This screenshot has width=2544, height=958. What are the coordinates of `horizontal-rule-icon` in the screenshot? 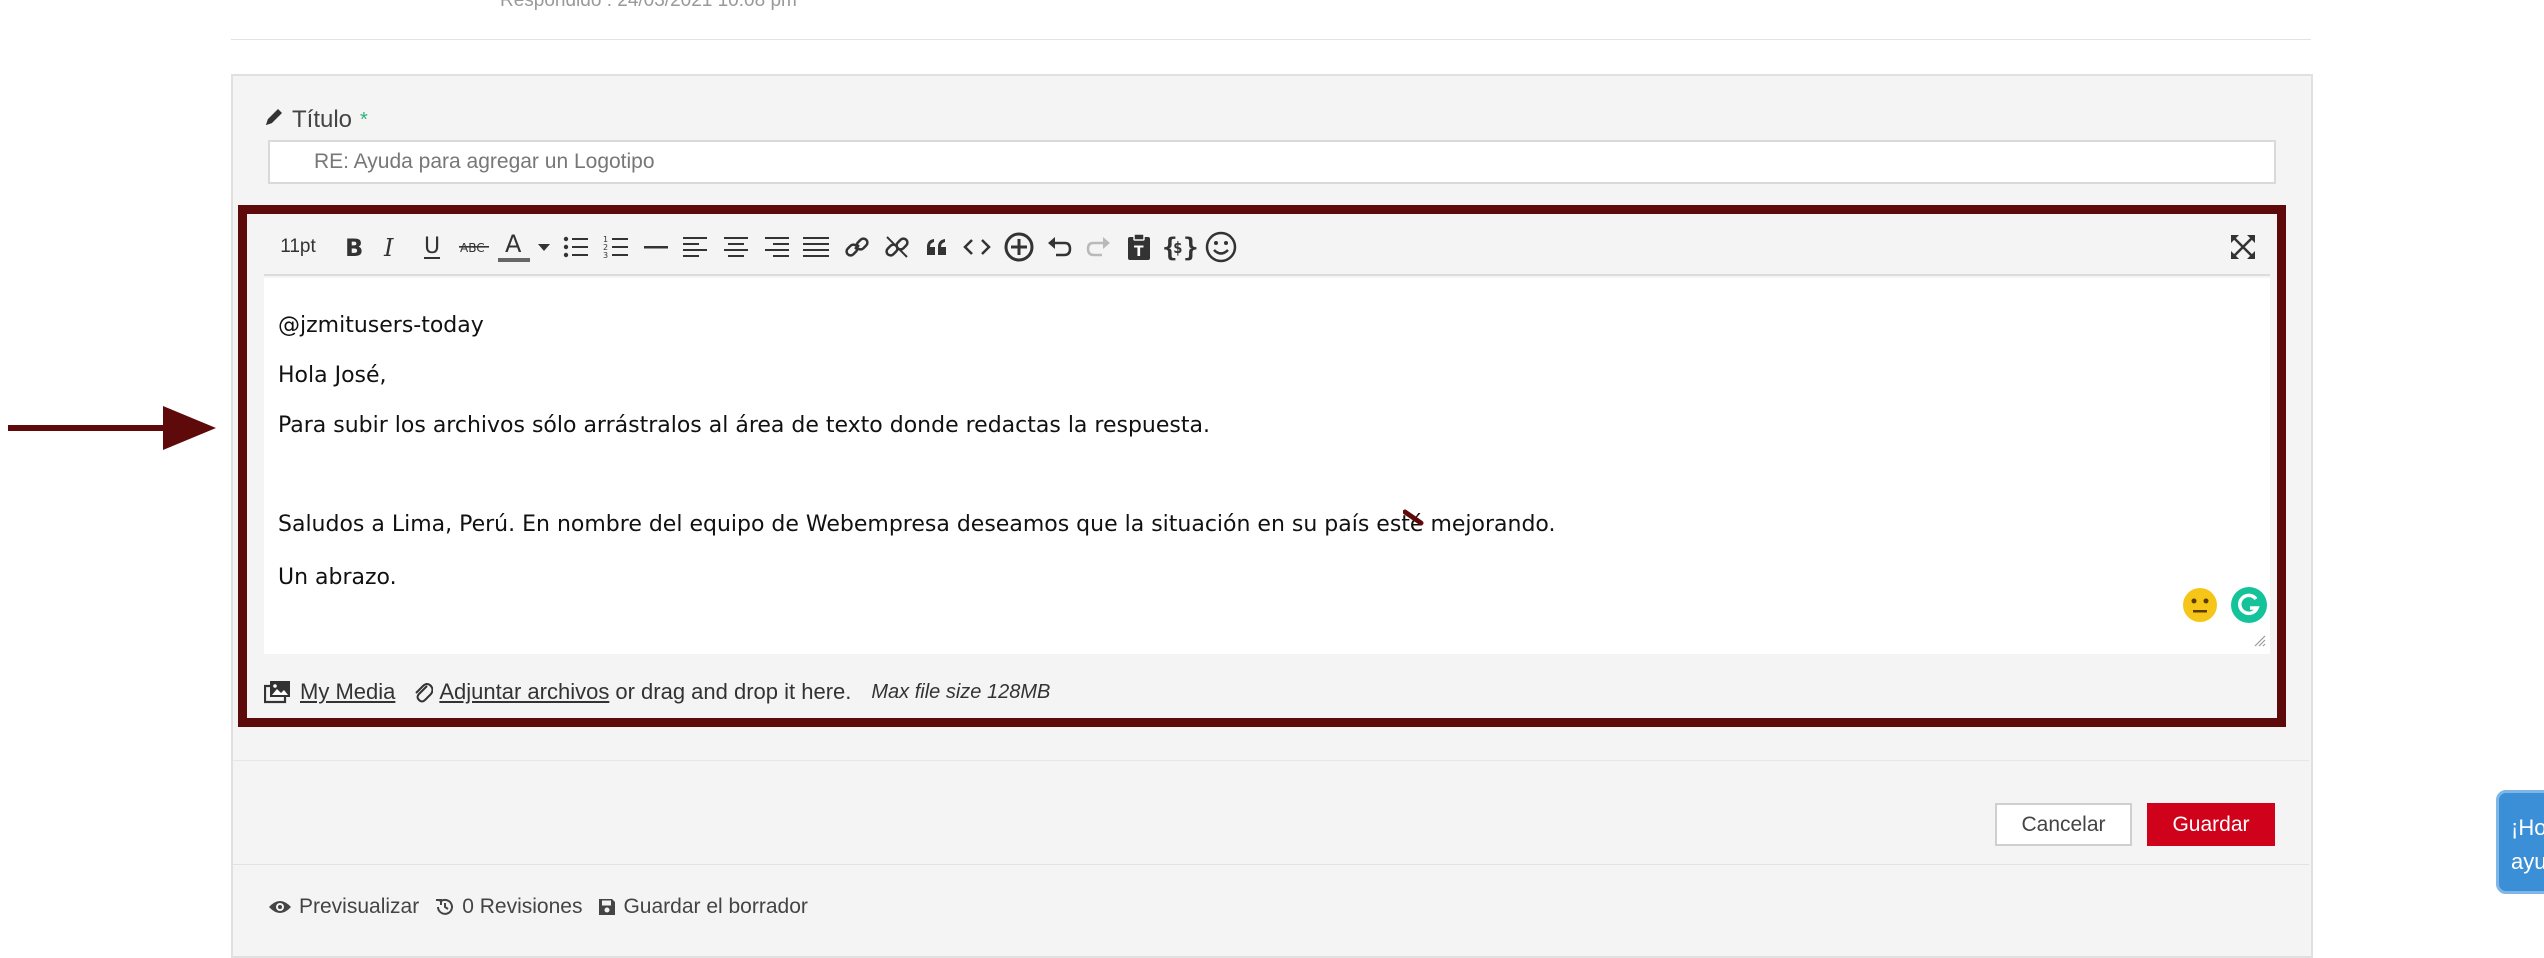 It's located at (656, 247).